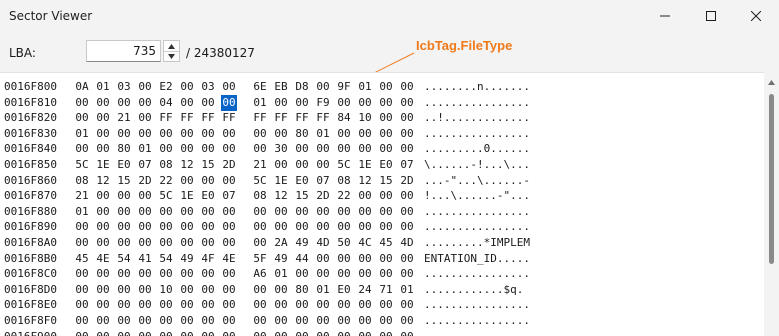  Describe the element at coordinates (344, 87) in the screenshot. I see `hex-byte: 9F` at that location.